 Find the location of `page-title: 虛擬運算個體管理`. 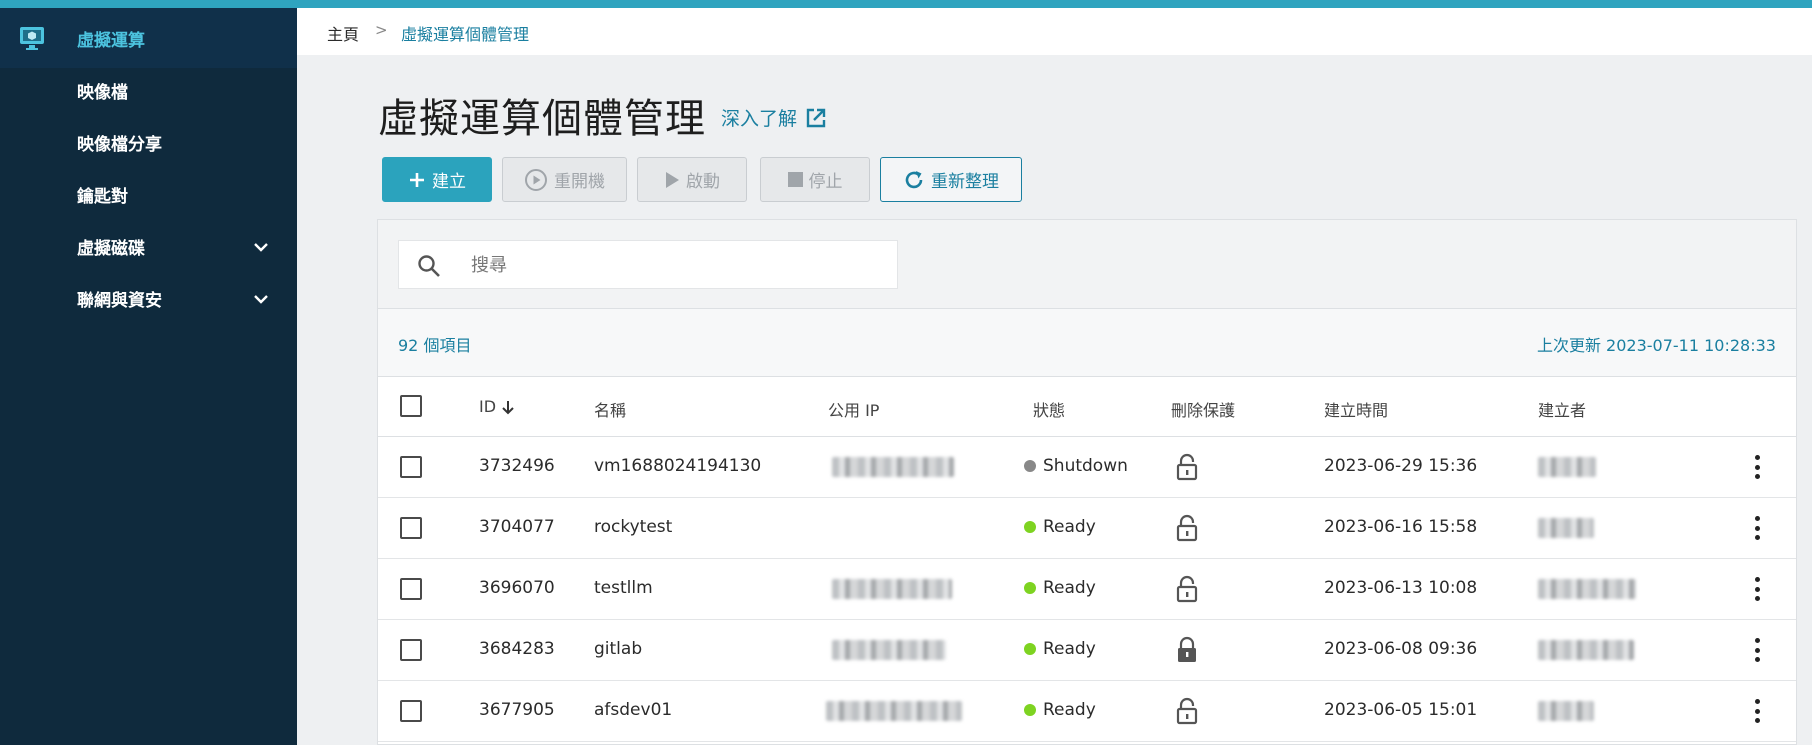

page-title: 虛擬運算個體管理 is located at coordinates (542, 119).